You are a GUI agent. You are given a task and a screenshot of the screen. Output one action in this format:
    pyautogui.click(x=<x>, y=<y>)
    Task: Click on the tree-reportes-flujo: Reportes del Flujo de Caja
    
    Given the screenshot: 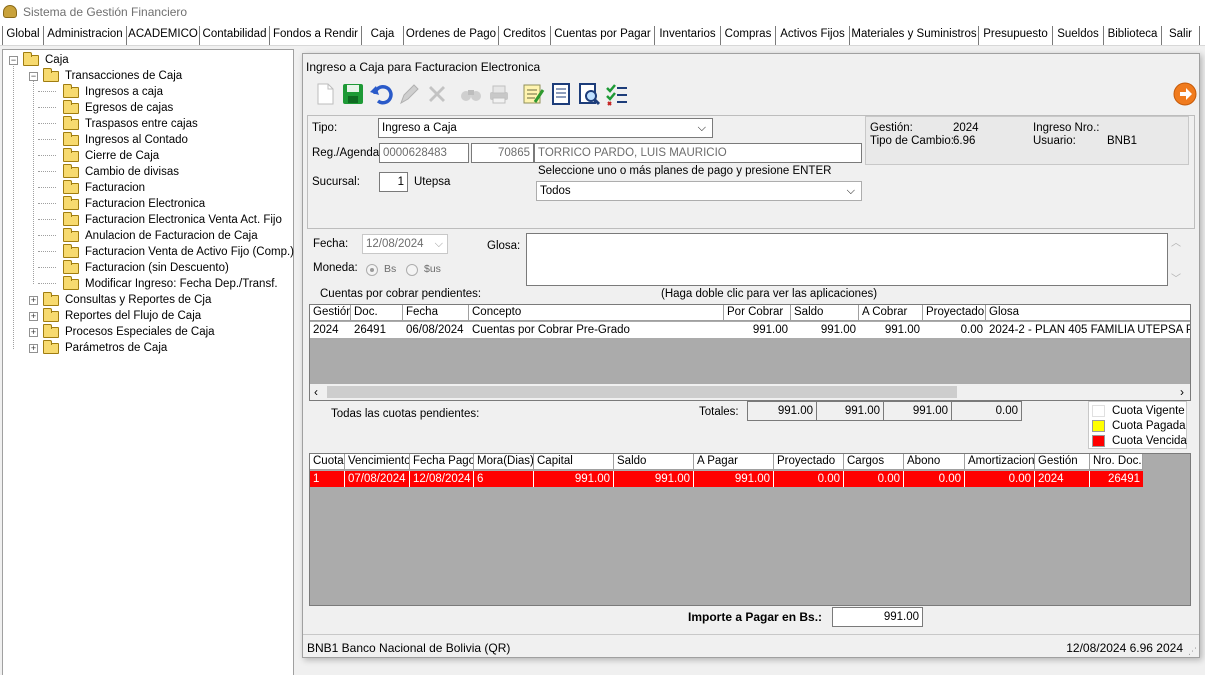 What is the action you would take?
    pyautogui.click(x=121, y=316)
    